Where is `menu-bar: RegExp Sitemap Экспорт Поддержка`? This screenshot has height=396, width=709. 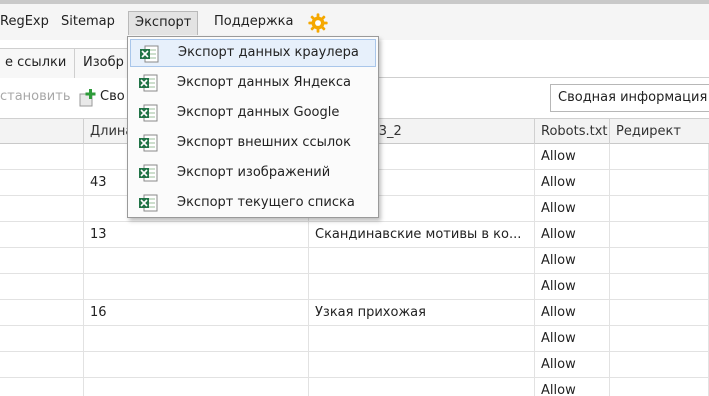 menu-bar: RegExp Sitemap Экспорт Поддержка is located at coordinates (354, 22).